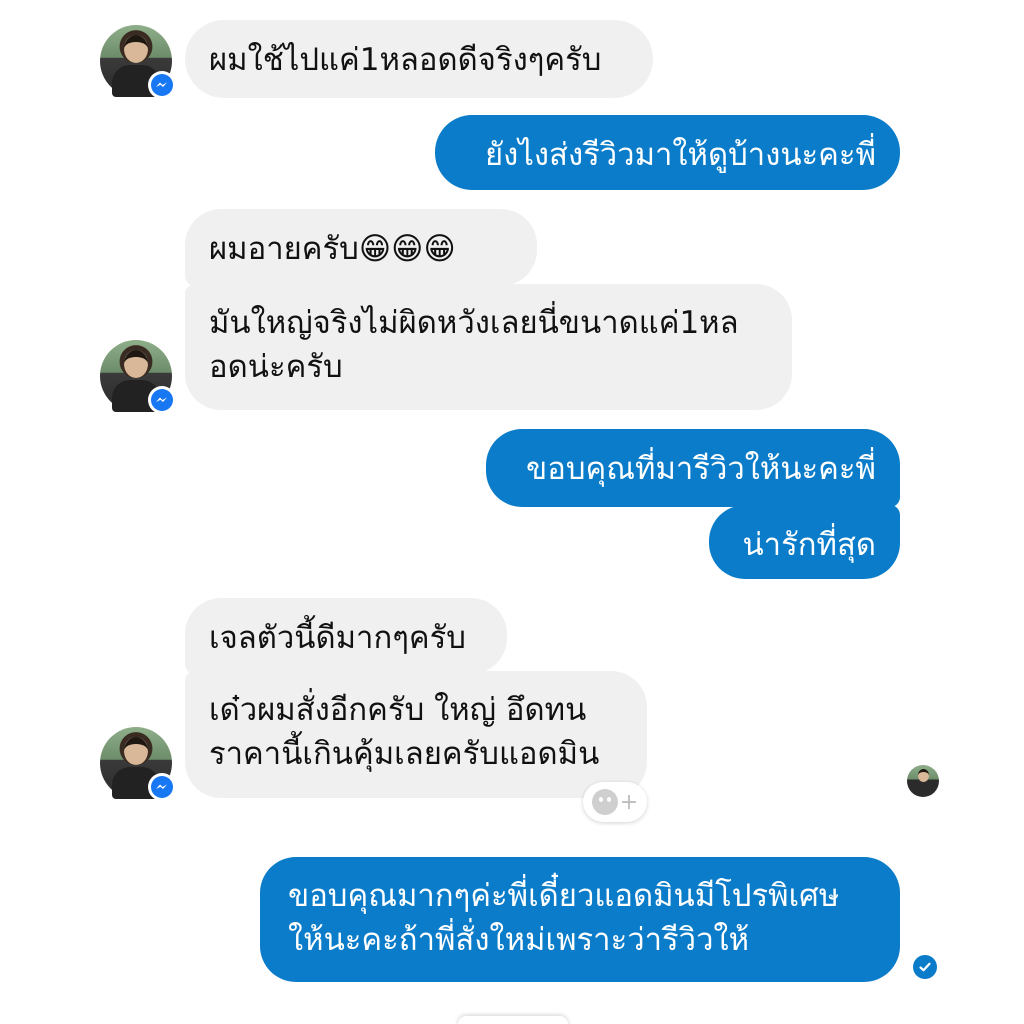 Image resolution: width=1024 pixels, height=1024 pixels. Describe the element at coordinates (276, 367) in the screenshot. I see `message-line: อดน่ะครับ` at that location.